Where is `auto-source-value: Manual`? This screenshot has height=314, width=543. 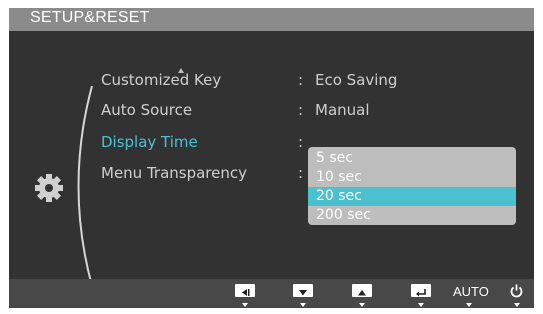
auto-source-value: Manual is located at coordinates (342, 110).